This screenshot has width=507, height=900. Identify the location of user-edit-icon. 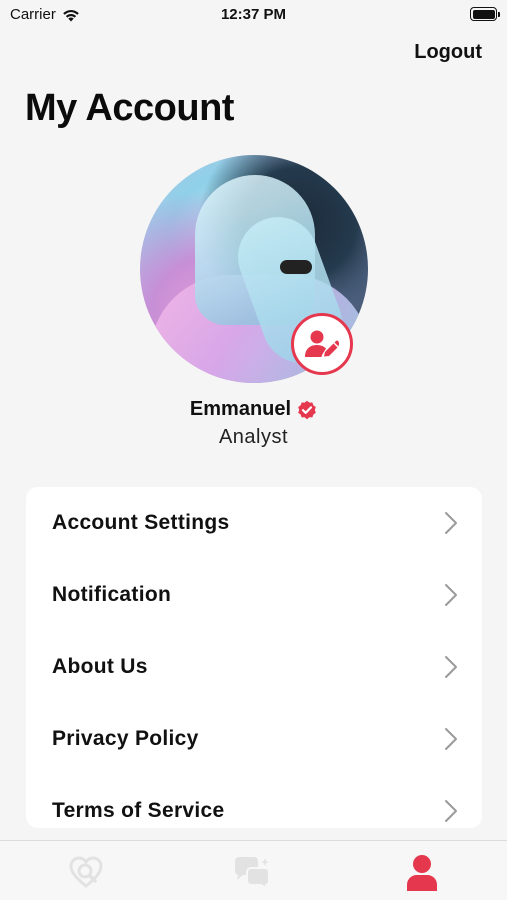
(322, 343).